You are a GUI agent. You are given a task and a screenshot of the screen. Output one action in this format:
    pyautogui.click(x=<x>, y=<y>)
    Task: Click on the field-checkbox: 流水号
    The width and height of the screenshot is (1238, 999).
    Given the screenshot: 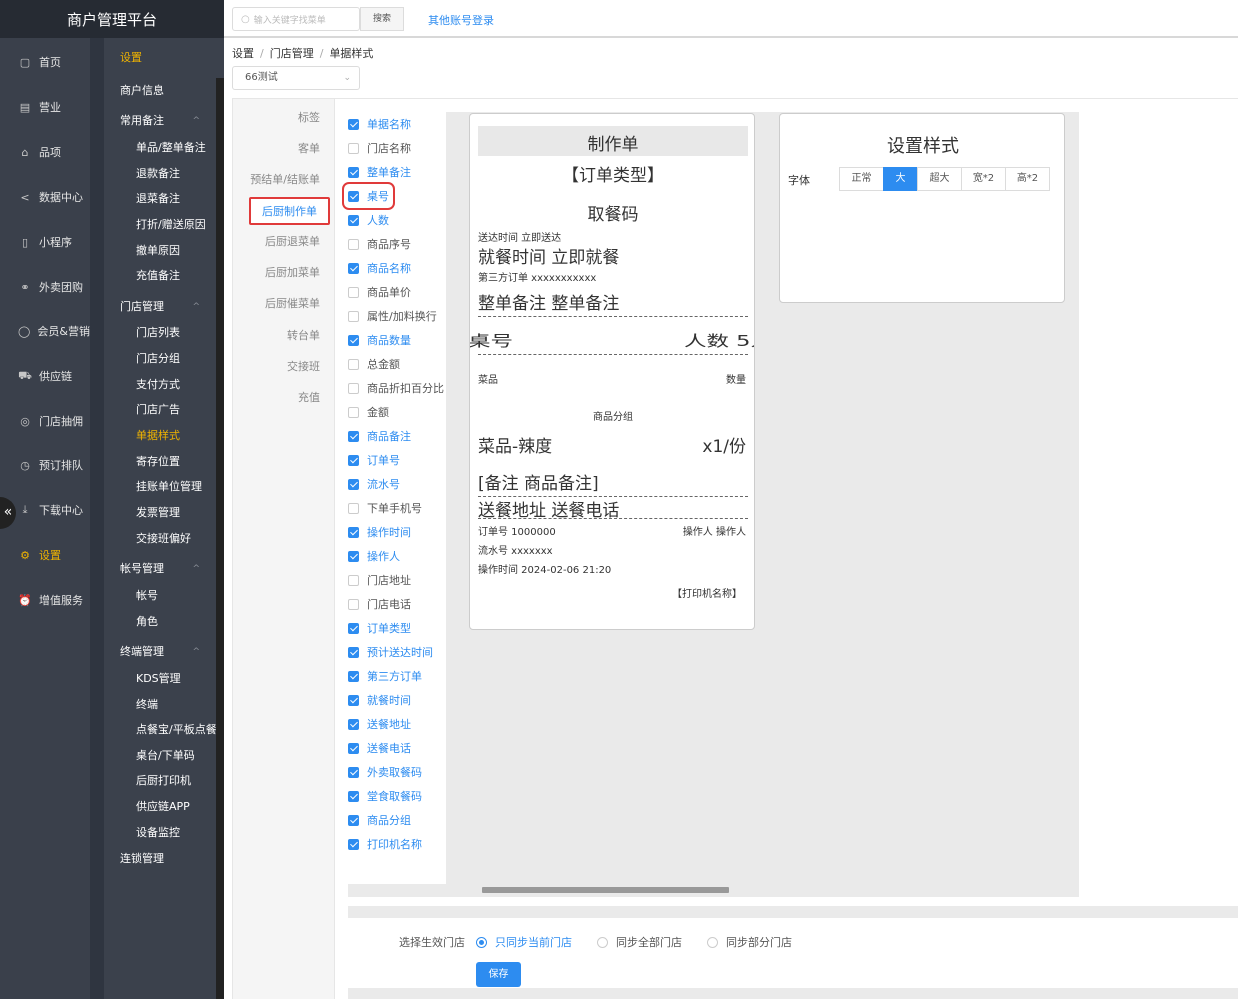 What is the action you would take?
    pyautogui.click(x=374, y=484)
    